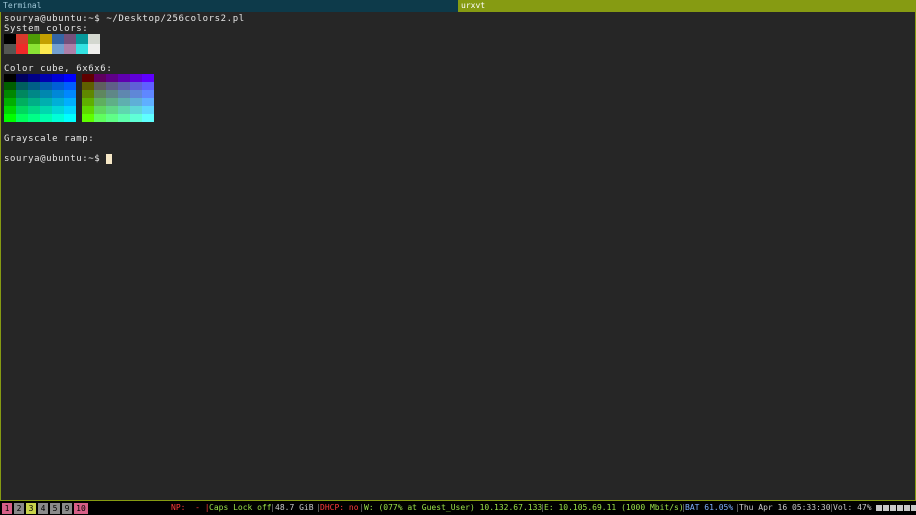 This screenshot has height=515, width=916. Describe the element at coordinates (31, 508) in the screenshot. I see `workspace-3: 3` at that location.